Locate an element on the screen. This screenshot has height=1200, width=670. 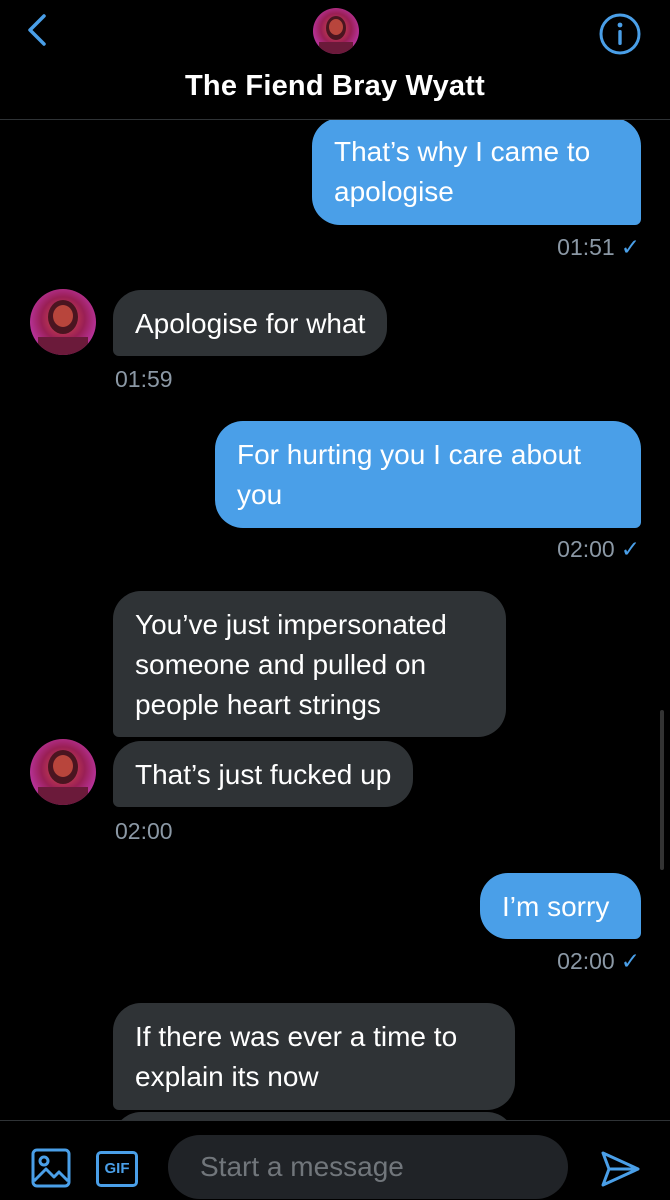
incoming-message: That’s just fucked up is located at coordinates (263, 774).